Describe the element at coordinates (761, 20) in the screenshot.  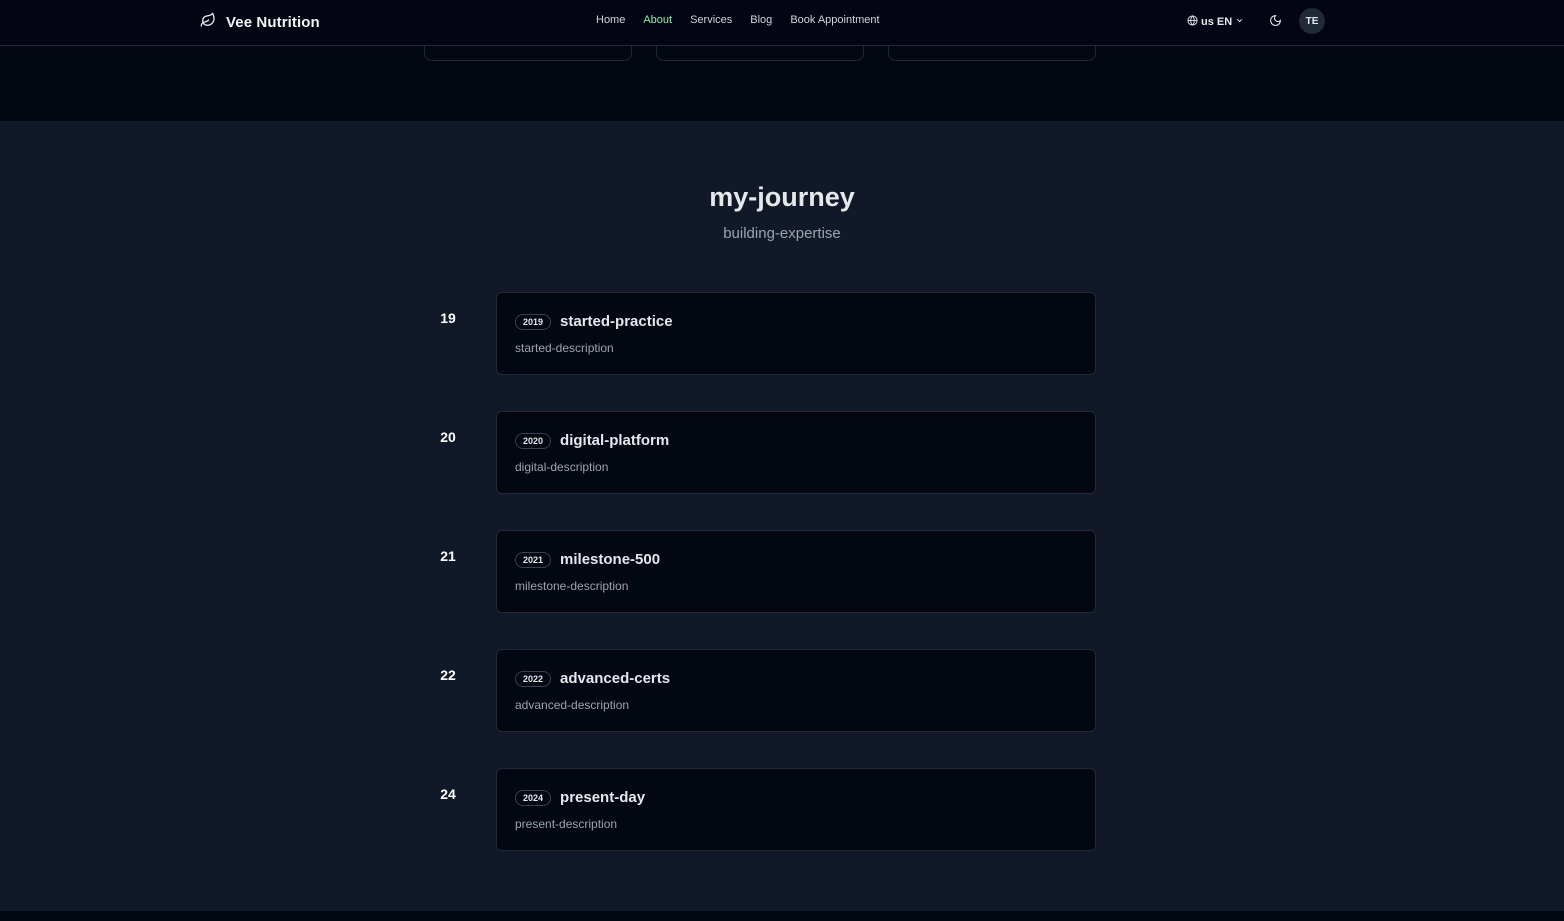
I see `nav-blog: Blog` at that location.